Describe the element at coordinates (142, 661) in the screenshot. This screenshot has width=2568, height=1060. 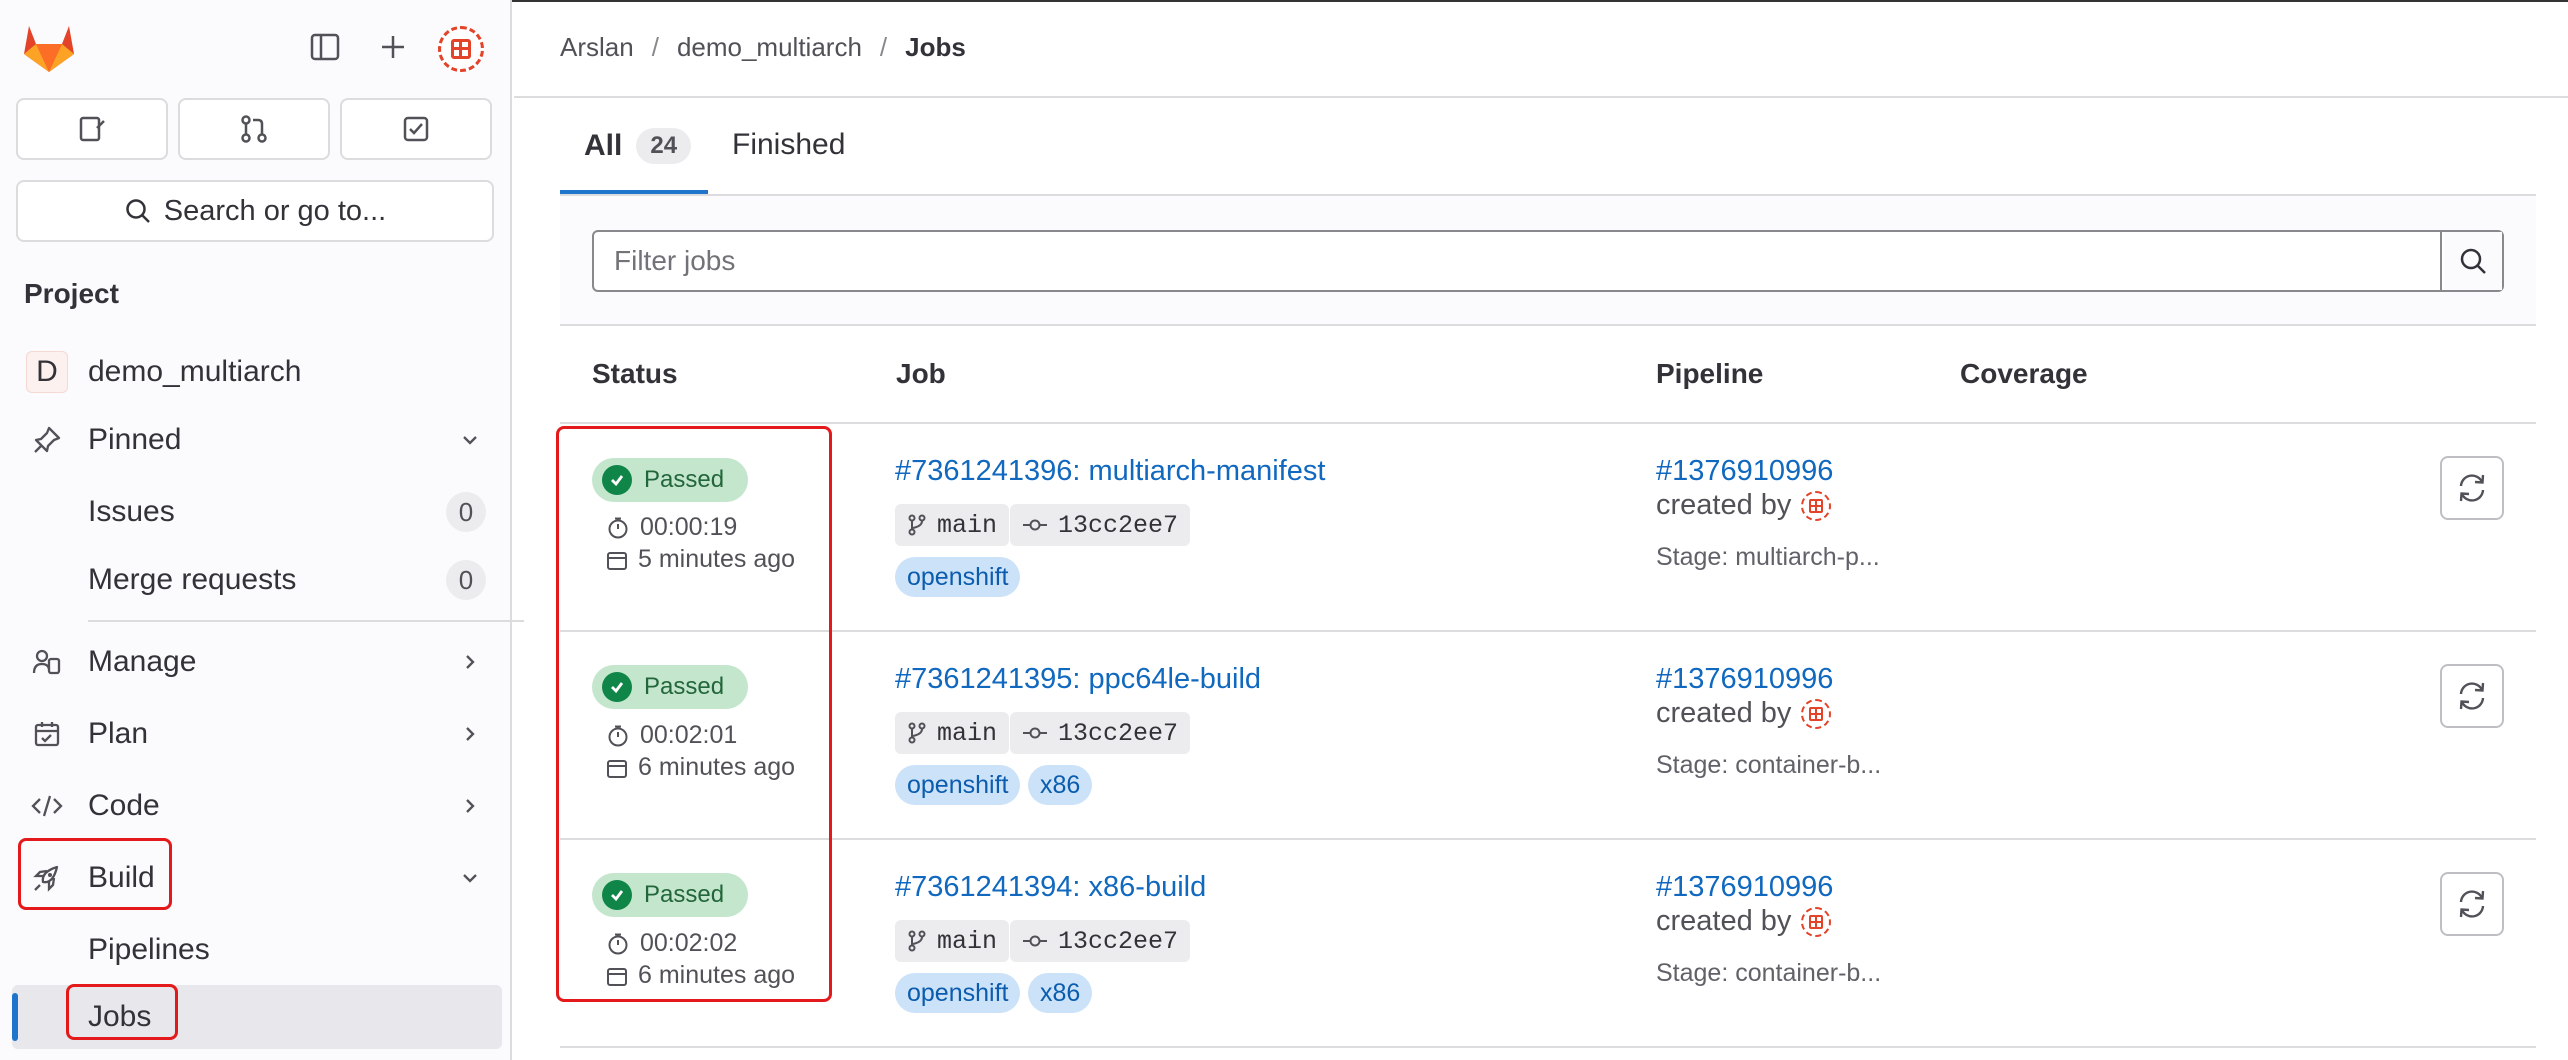
I see `sidebar-item-label: Manage` at that location.